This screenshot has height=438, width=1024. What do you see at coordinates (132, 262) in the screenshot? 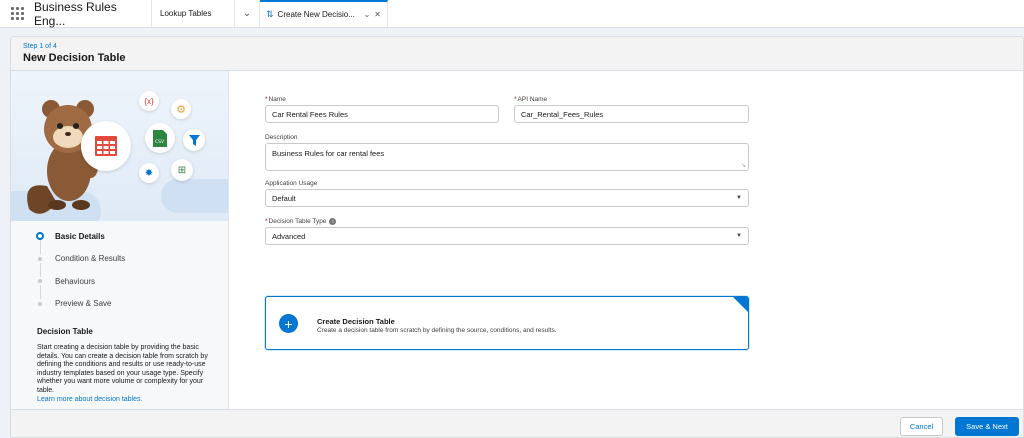
I see `step-condition-results: Condition & Results` at bounding box center [132, 262].